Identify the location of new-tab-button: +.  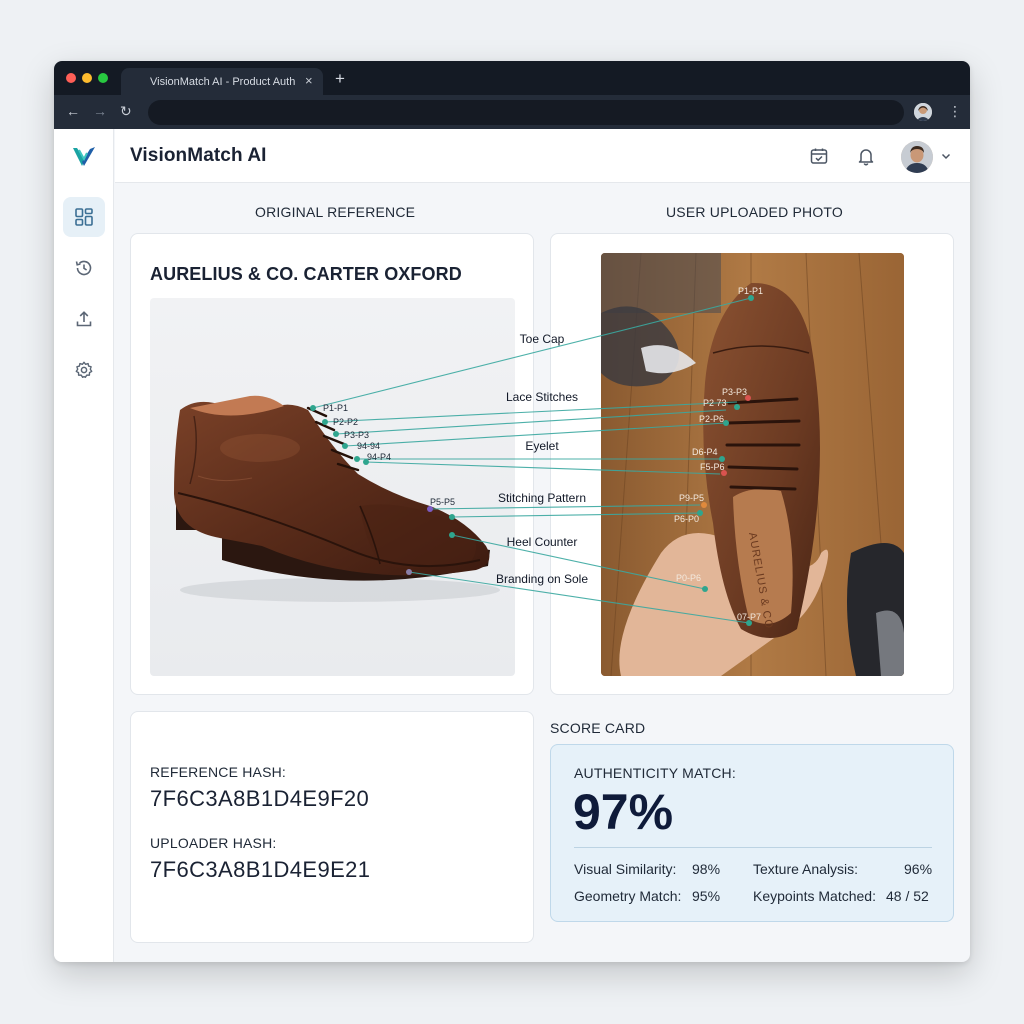
(340, 78).